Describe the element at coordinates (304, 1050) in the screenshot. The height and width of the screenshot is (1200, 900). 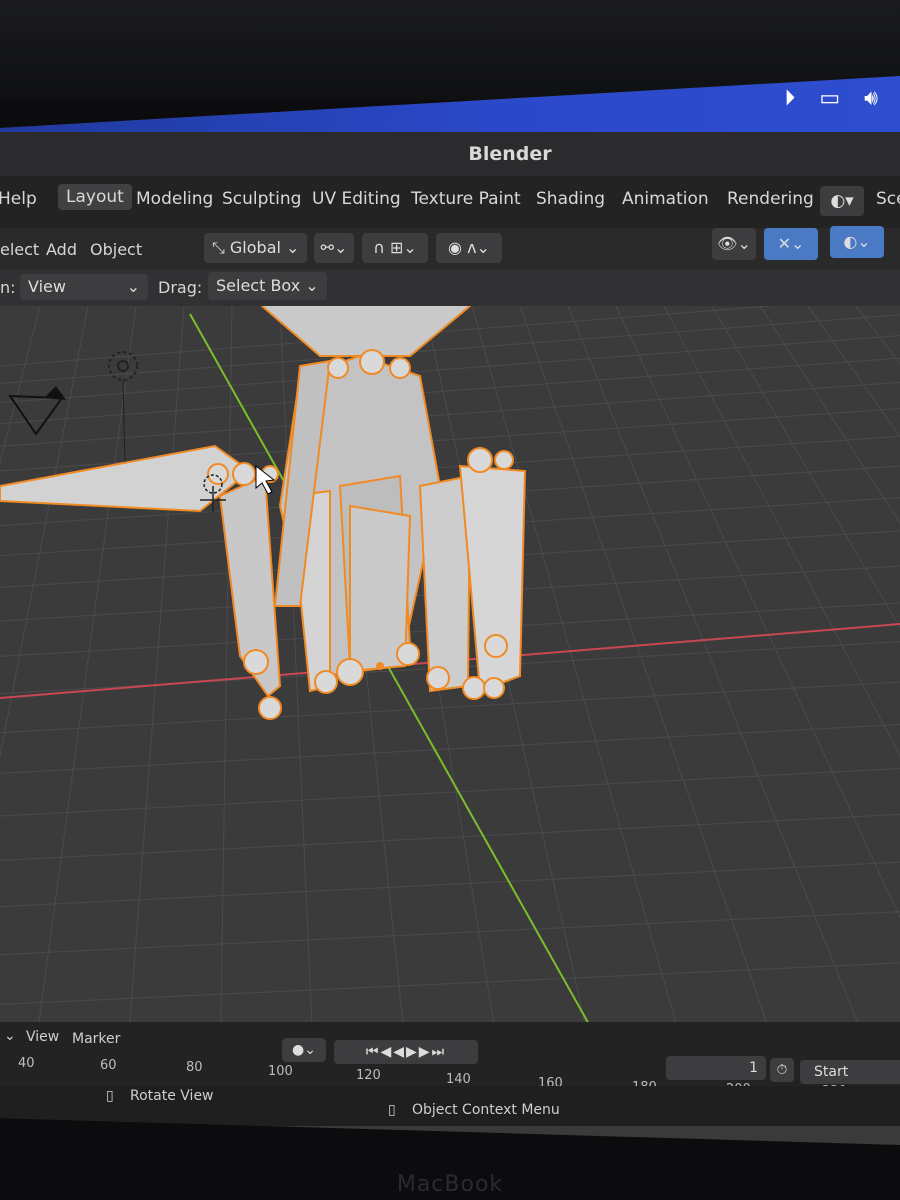
I see `record-icon: ●⌄` at that location.